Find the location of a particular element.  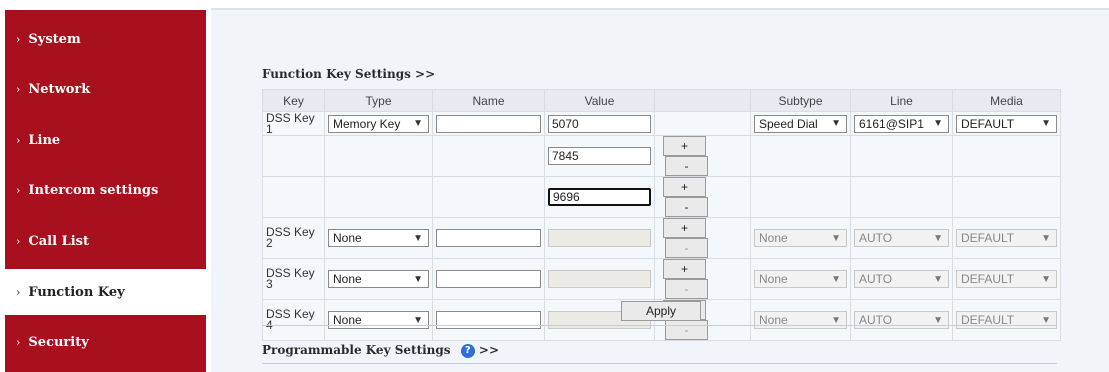

function-key-settings-title: Function Key Settings >> is located at coordinates (349, 74).